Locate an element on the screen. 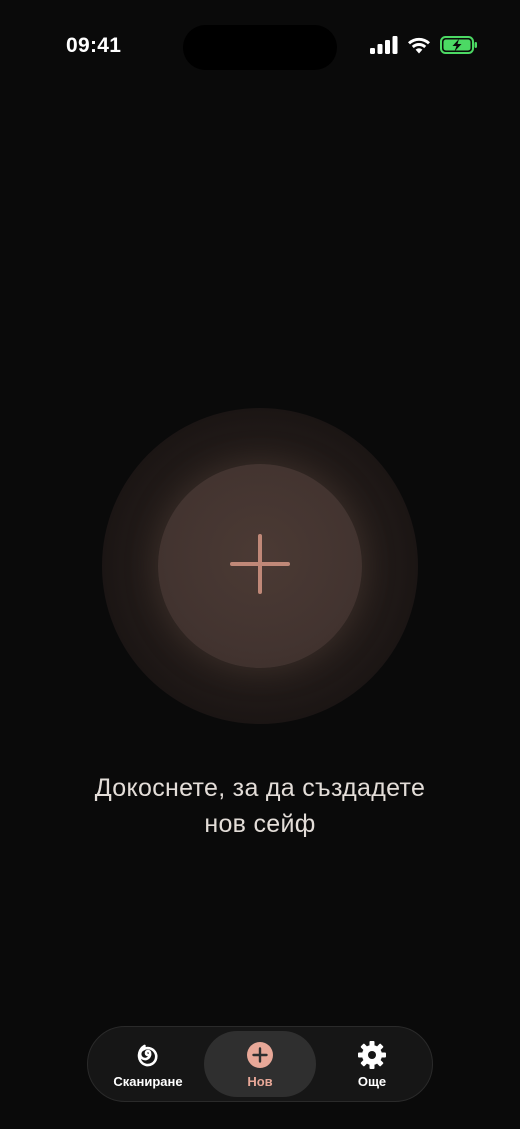  tab-scan-label: Сканиране is located at coordinates (148, 1081).